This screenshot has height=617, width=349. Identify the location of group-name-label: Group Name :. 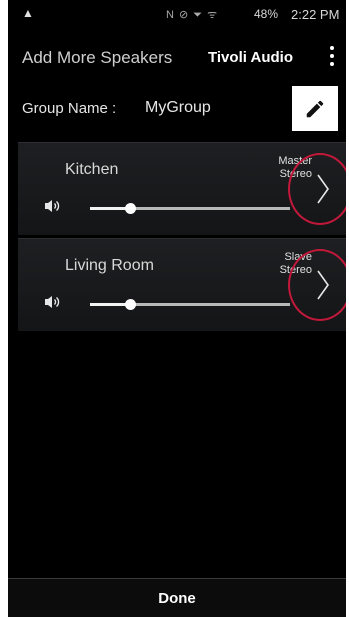
(69, 108).